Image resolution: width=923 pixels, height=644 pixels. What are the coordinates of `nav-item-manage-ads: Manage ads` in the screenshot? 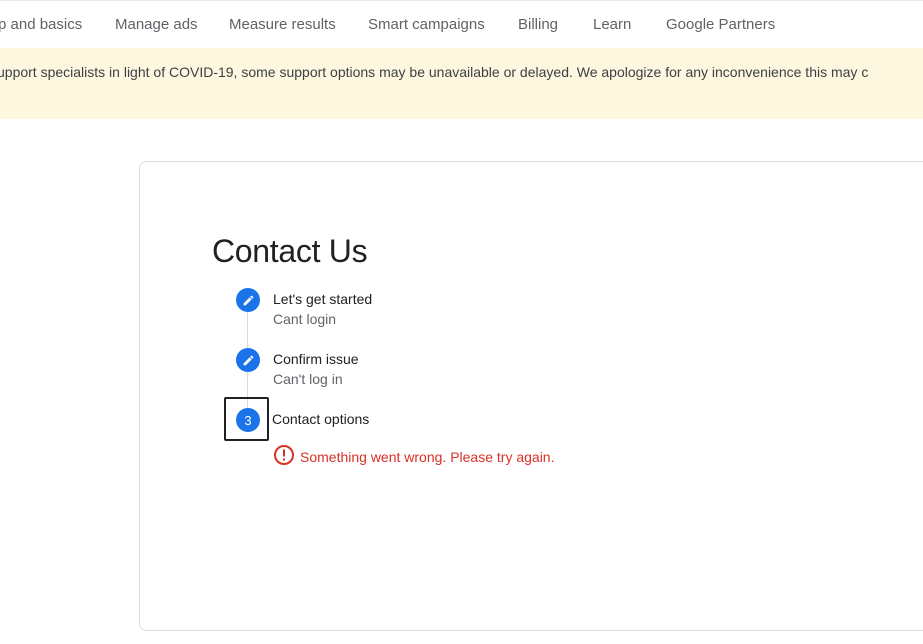 It's located at (156, 24).